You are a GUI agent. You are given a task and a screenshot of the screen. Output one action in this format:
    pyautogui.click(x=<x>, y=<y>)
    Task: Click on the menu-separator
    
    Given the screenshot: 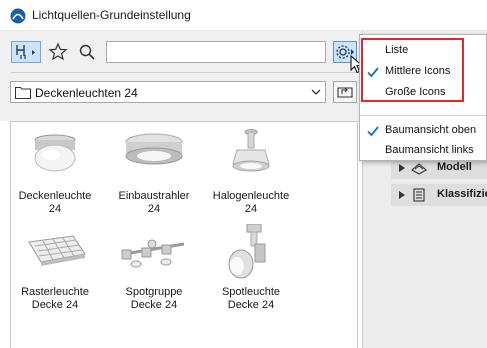 What is the action you would take?
    pyautogui.click(x=423, y=115)
    